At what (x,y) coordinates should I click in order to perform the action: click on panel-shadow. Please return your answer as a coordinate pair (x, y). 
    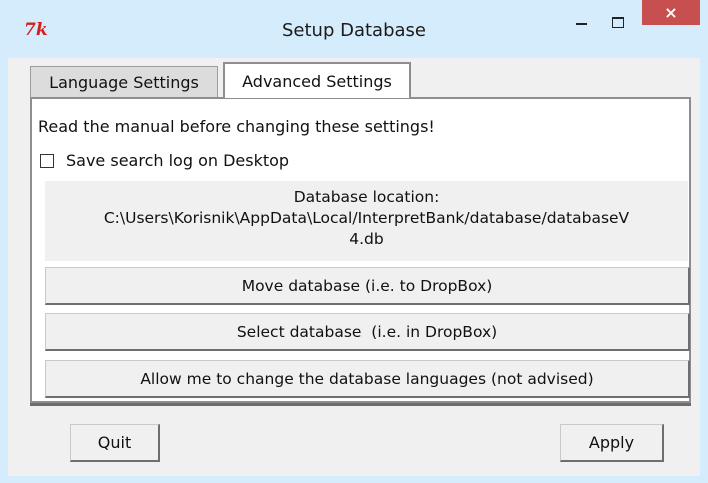
    Looking at the image, I should click on (360, 404).